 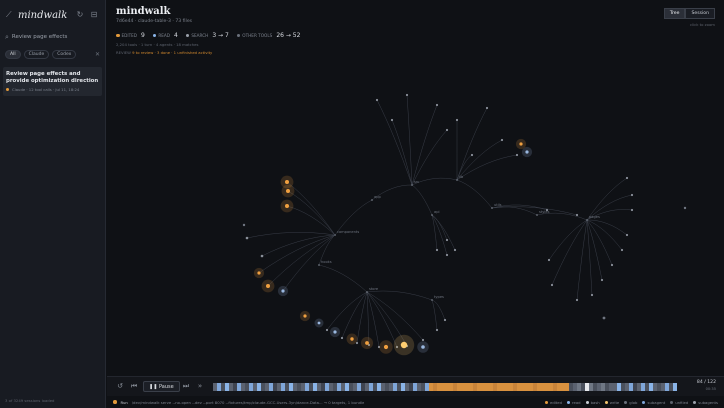 What do you see at coordinates (700, 13) in the screenshot?
I see `session-button: Session` at bounding box center [700, 13].